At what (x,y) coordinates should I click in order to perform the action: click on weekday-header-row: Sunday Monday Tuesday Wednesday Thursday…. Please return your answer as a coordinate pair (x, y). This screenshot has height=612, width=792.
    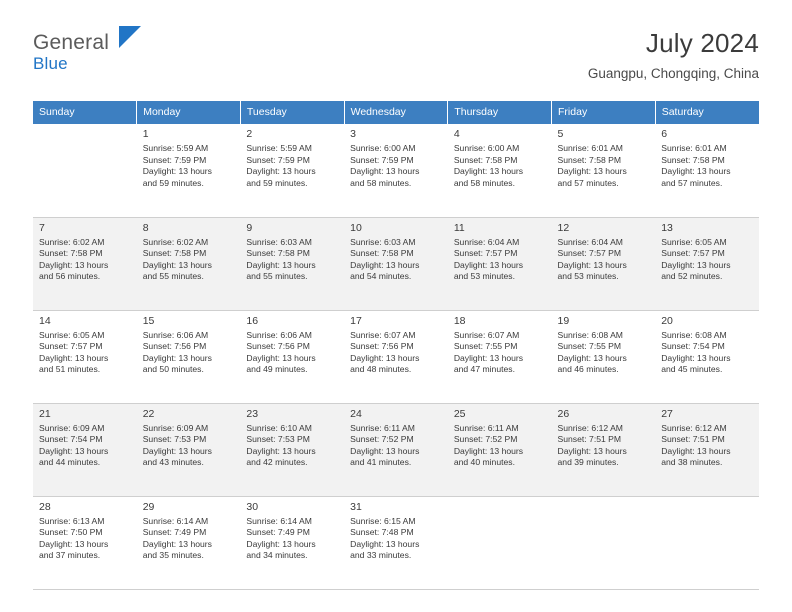
    Looking at the image, I should click on (396, 112).